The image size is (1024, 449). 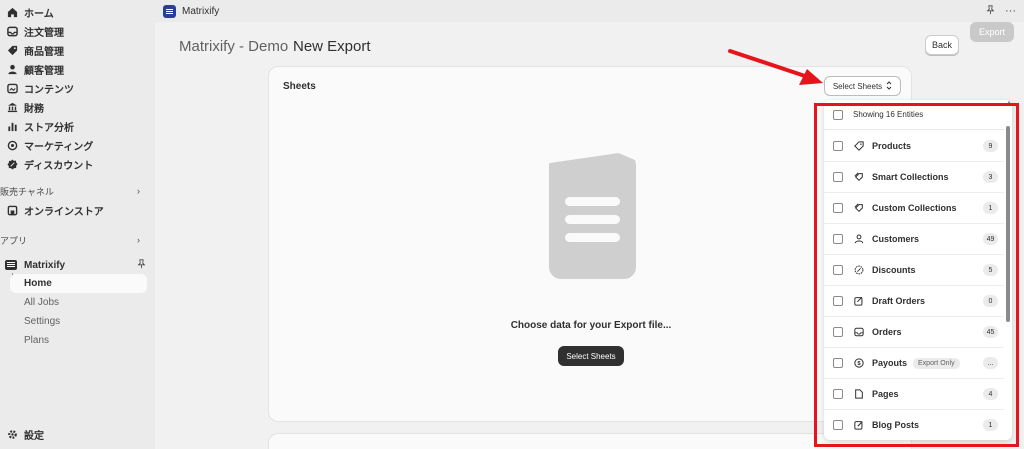 What do you see at coordinates (138, 191) in the screenshot?
I see `chevron-right-icon: ›` at bounding box center [138, 191].